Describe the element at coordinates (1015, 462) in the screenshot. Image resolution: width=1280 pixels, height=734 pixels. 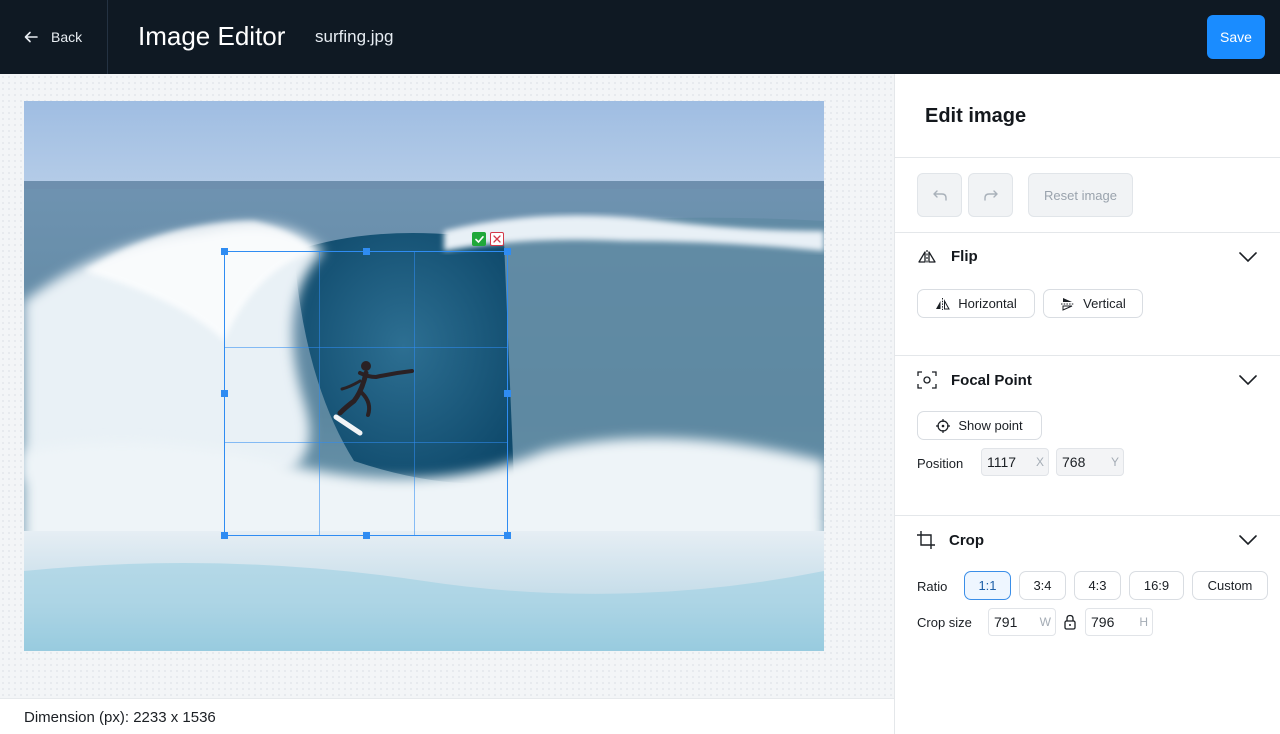
I see `focal-x-field: X` at that location.